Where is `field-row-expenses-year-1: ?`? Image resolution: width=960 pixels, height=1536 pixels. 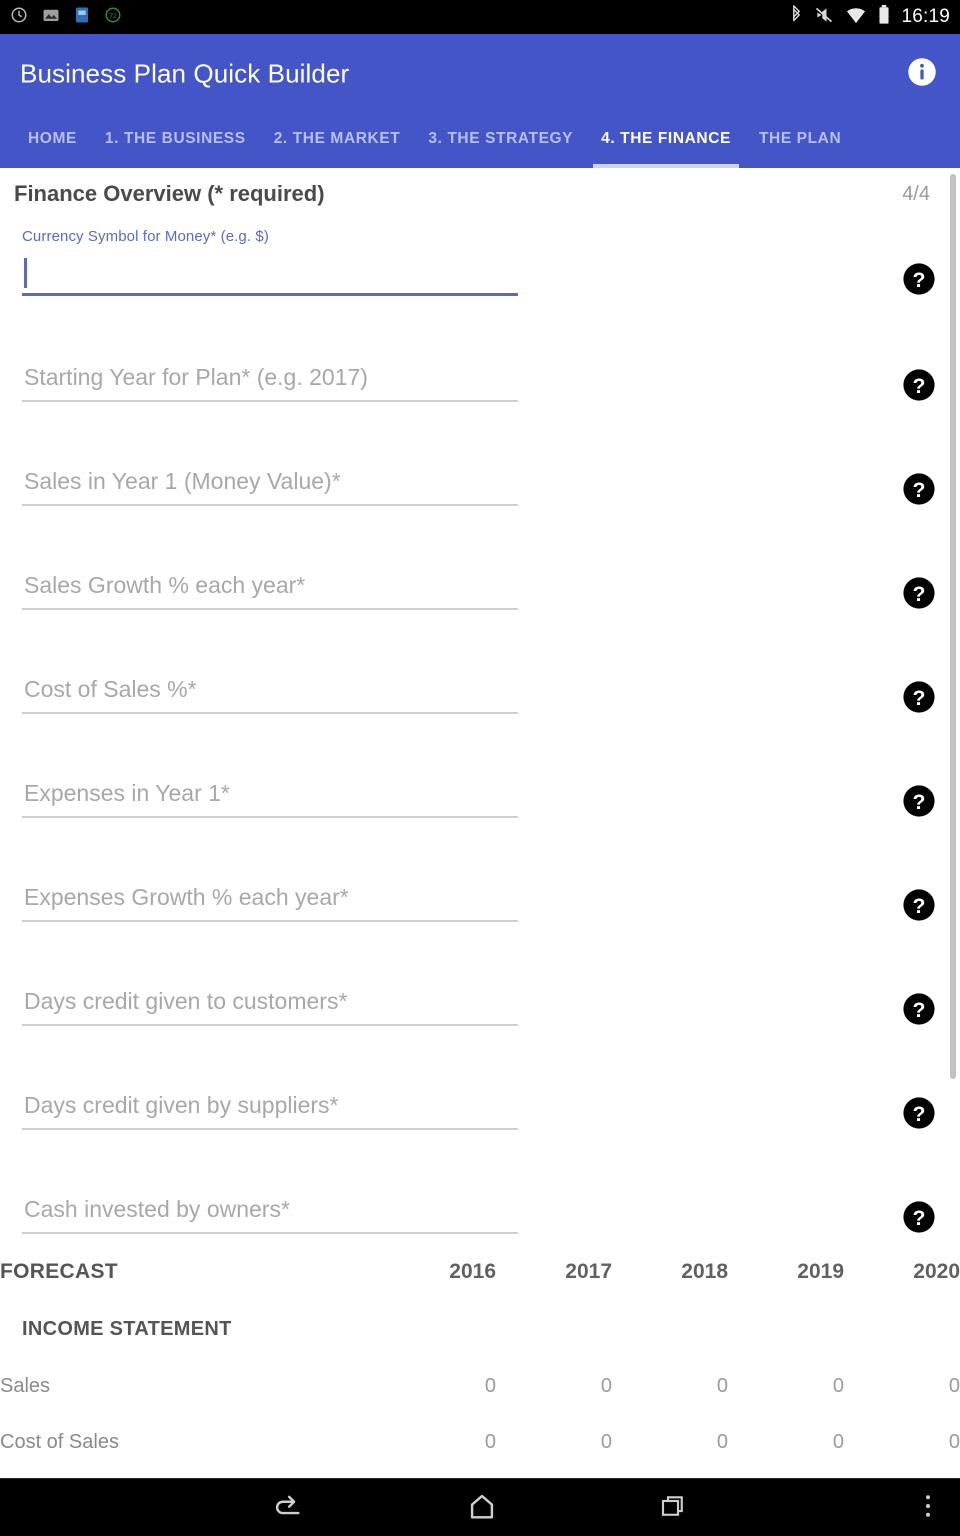 field-row-expenses-year-1: ? is located at coordinates (480, 800).